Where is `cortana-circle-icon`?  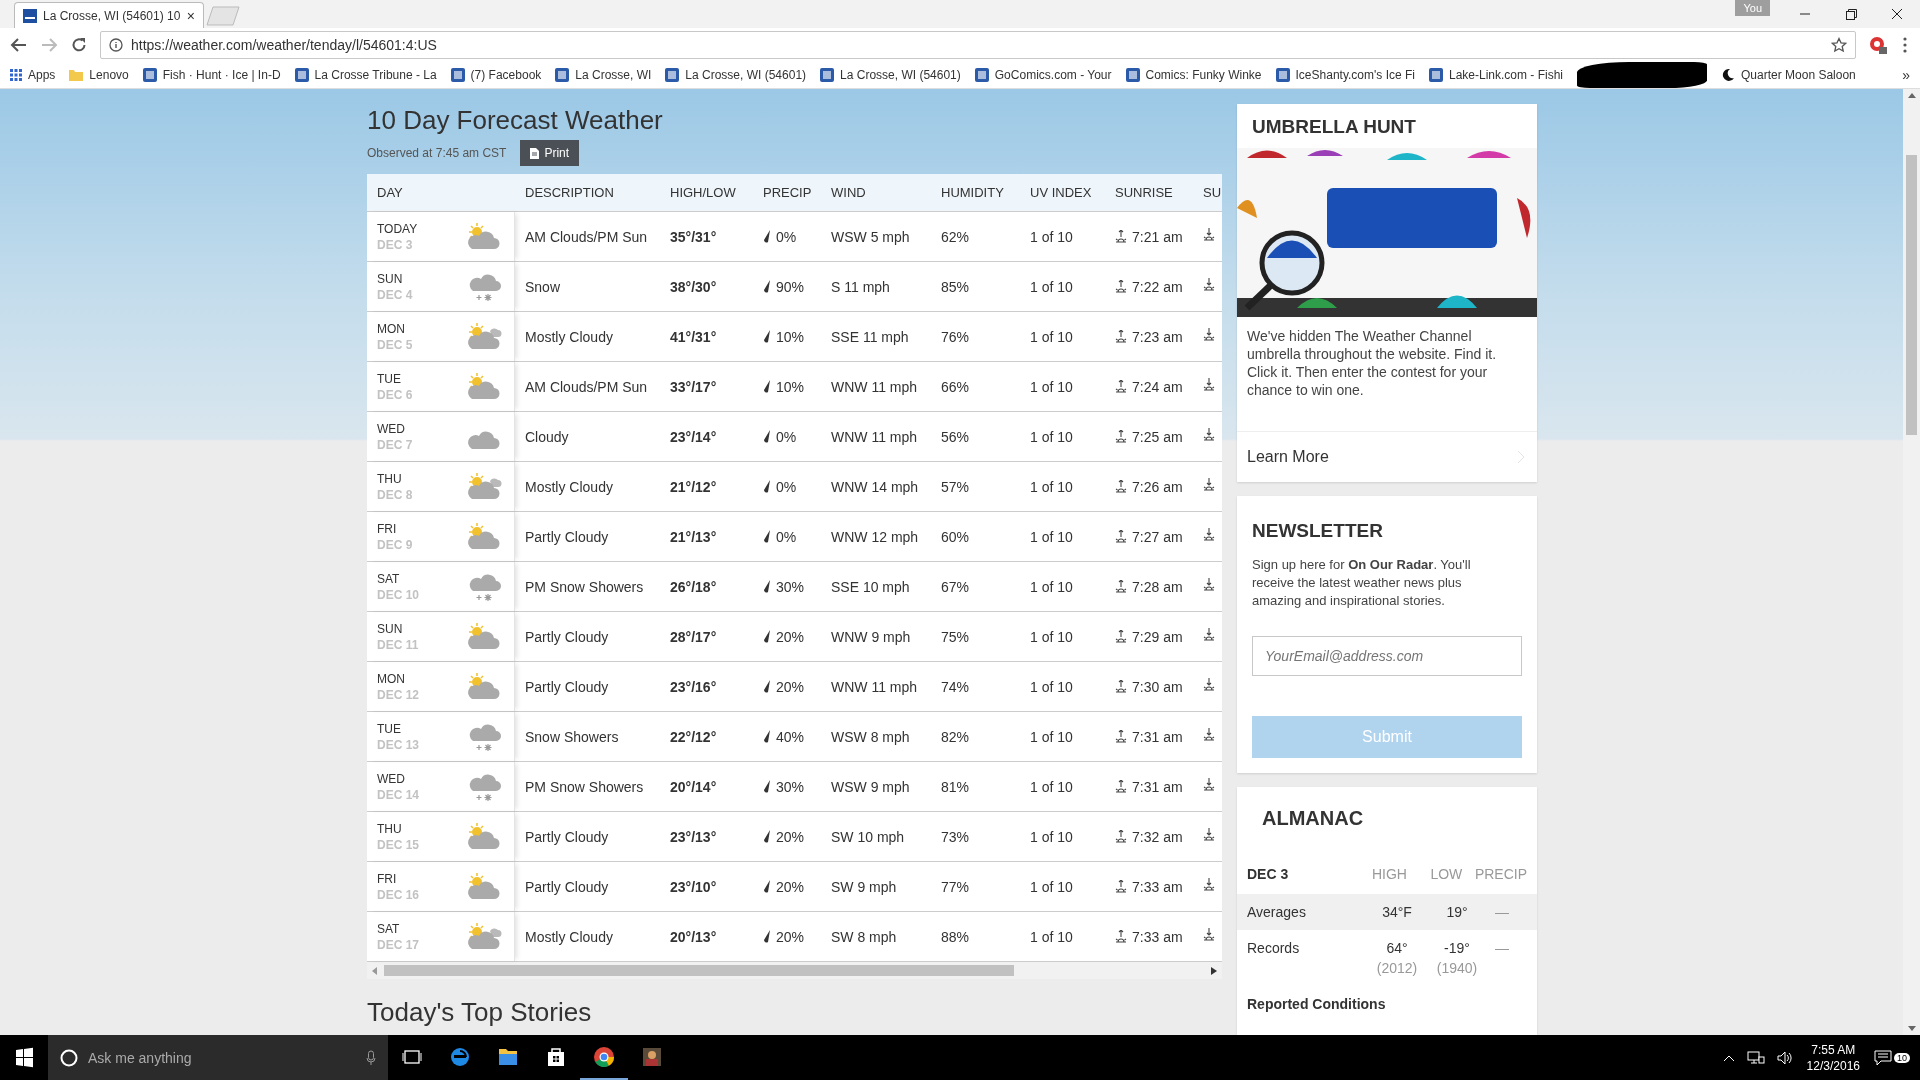
cortana-circle-icon is located at coordinates (69, 1057).